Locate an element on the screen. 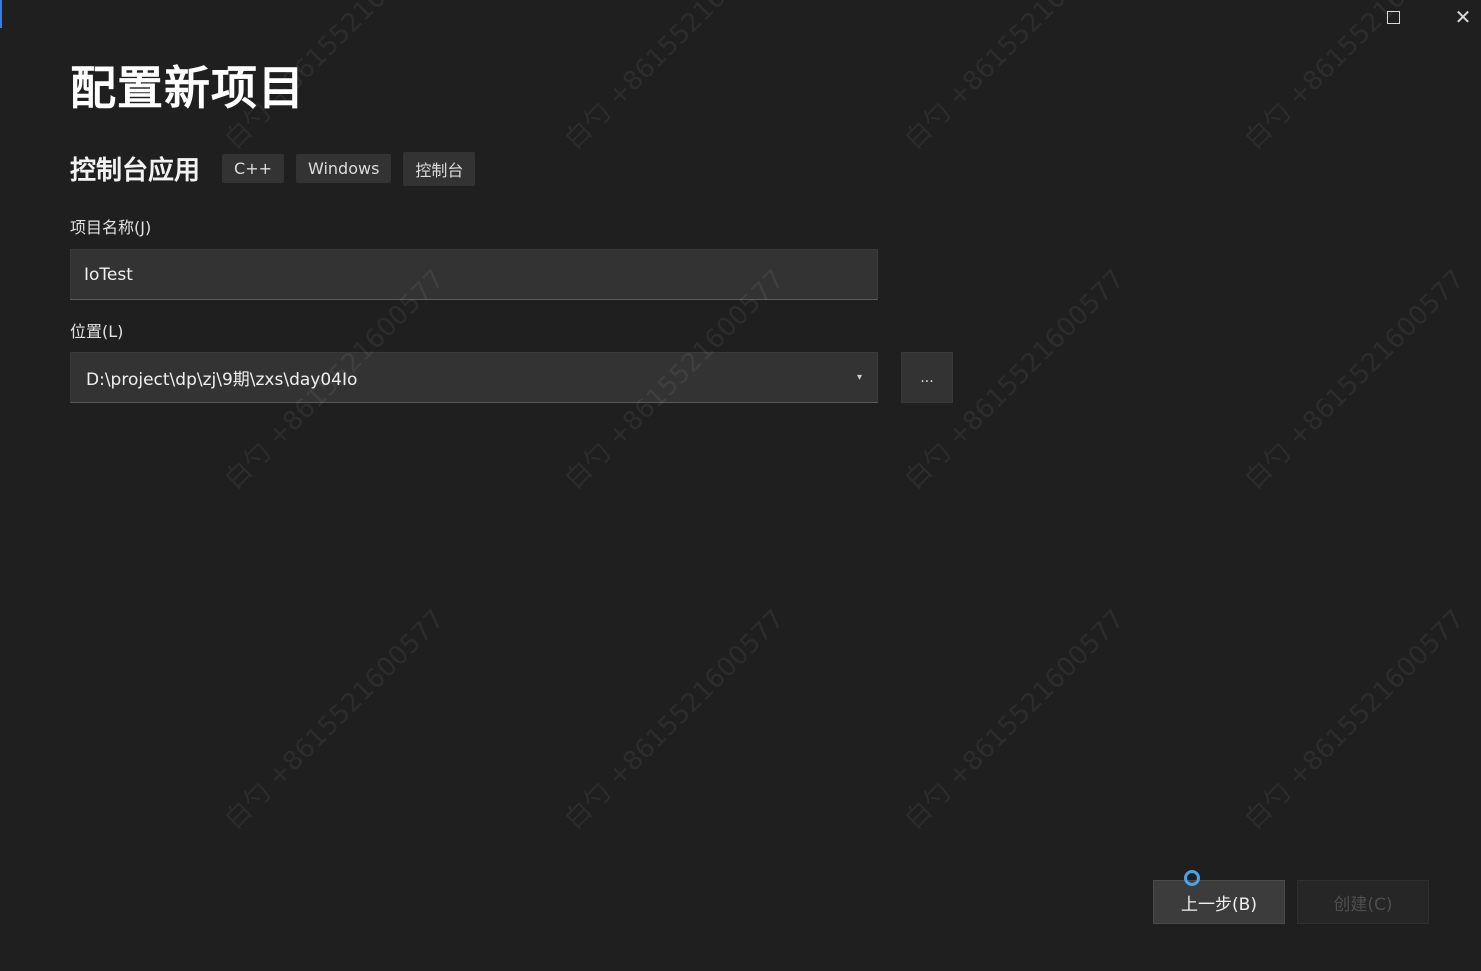 Image resolution: width=1481 pixels, height=971 pixels. template-info: 控制台应用 C++ Windows 控制台 is located at coordinates (278, 168).